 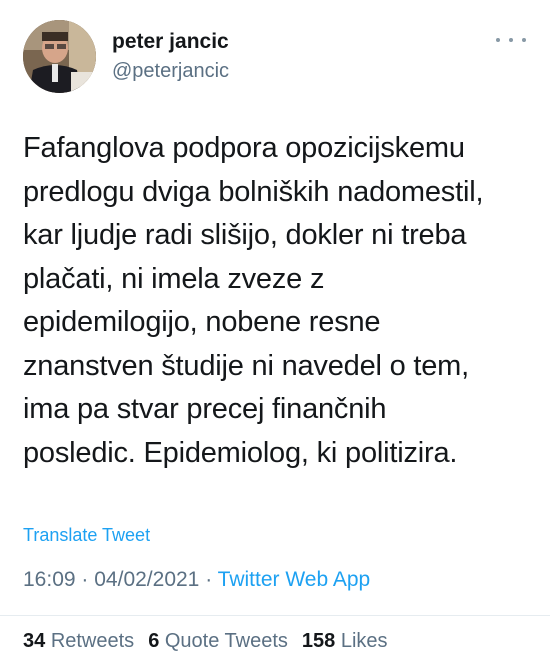 I want to click on likes-stat: 158 Likes, so click(x=345, y=641).